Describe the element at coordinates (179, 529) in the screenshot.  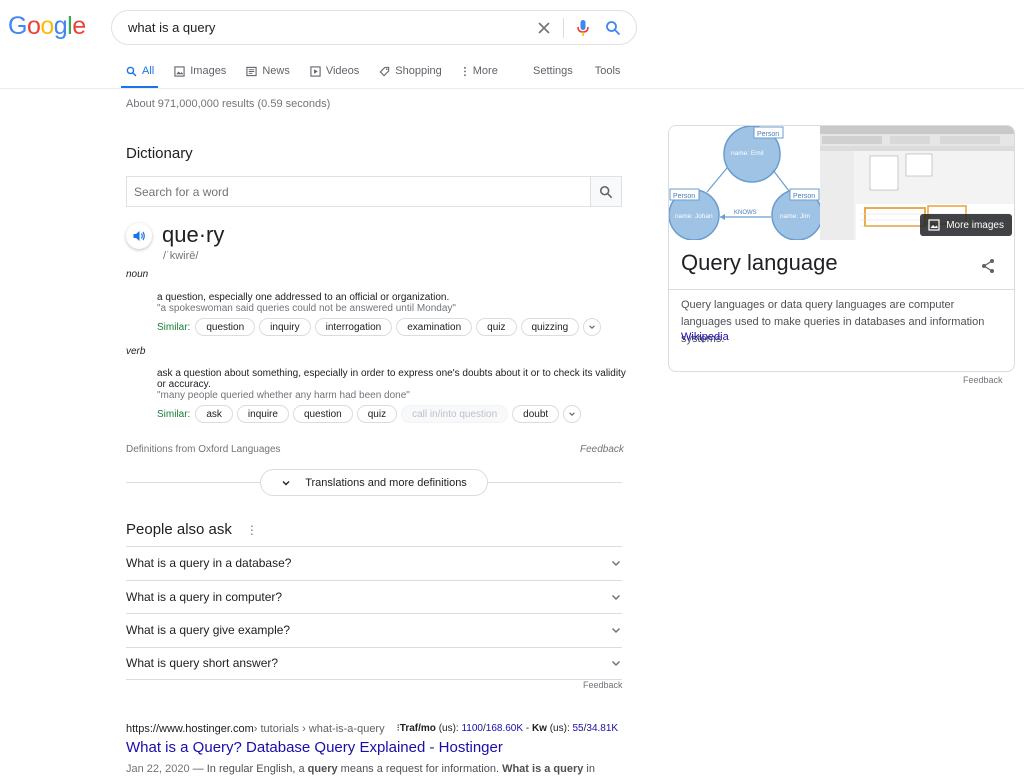
I see `paa-title-text: People also ask` at that location.